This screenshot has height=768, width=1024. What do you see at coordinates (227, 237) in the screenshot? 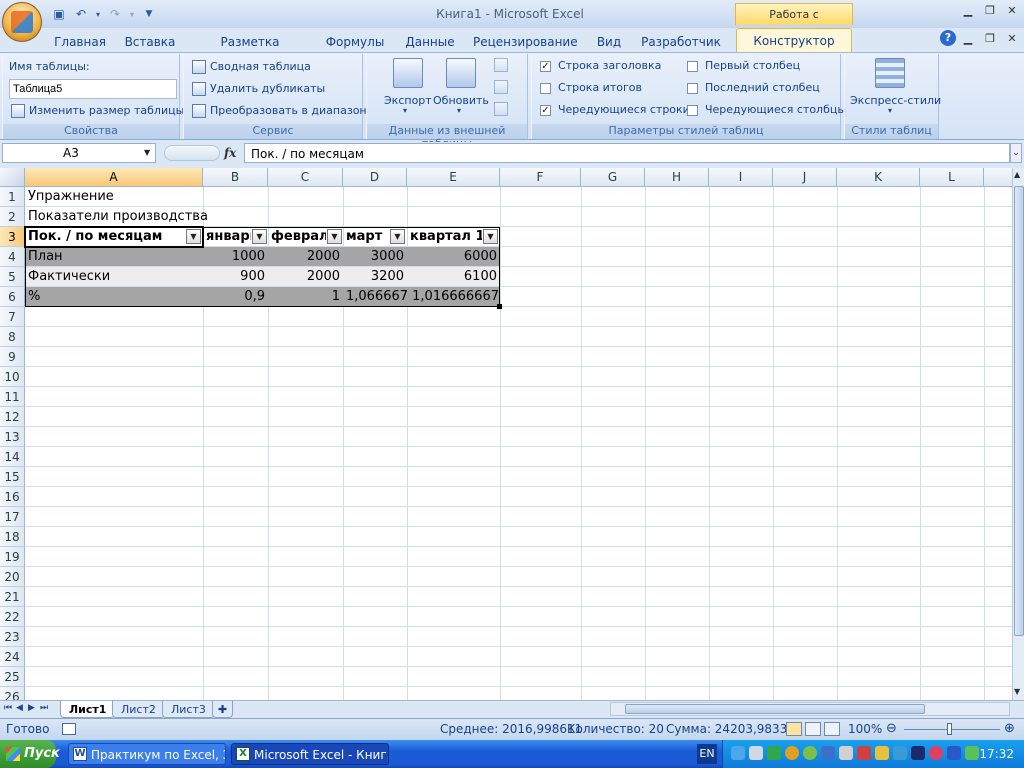
I see `cell-b3: январь` at bounding box center [227, 237].